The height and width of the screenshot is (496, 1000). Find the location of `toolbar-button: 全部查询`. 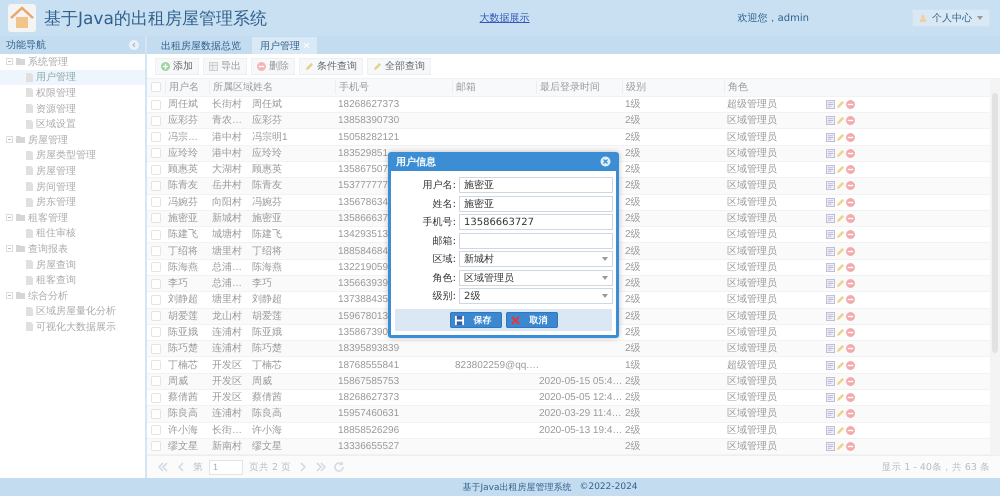

toolbar-button: 全部查询 is located at coordinates (399, 66).